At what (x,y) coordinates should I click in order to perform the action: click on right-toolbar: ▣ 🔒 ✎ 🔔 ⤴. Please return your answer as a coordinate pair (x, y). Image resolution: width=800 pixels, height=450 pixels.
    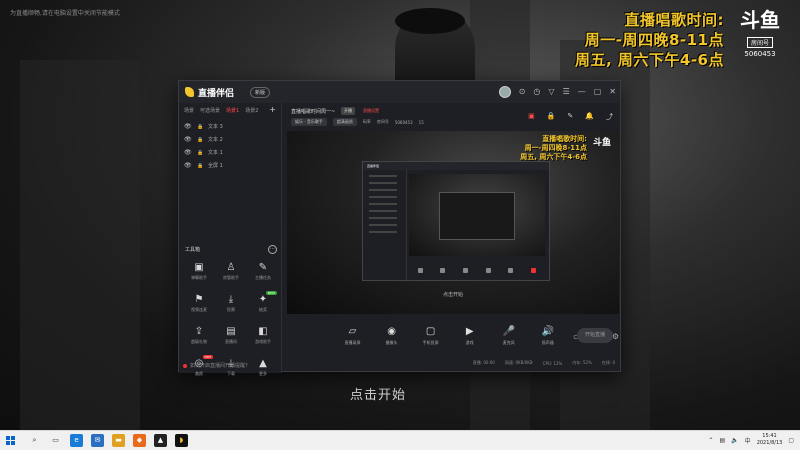
    Looking at the image, I should click on (570, 117).